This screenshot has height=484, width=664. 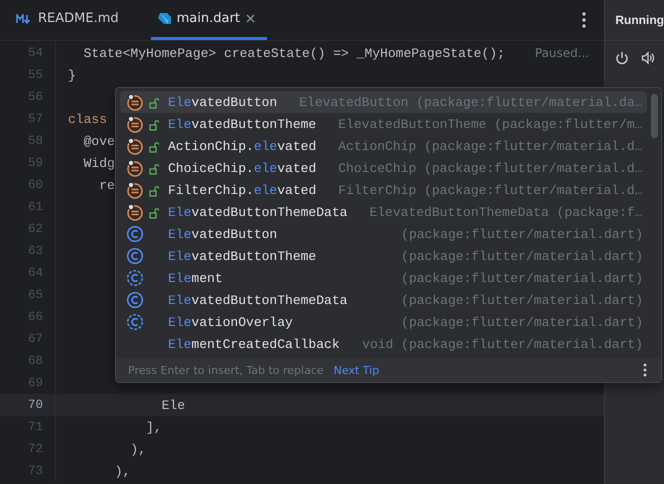 I want to click on line-number: 70, so click(x=28, y=405).